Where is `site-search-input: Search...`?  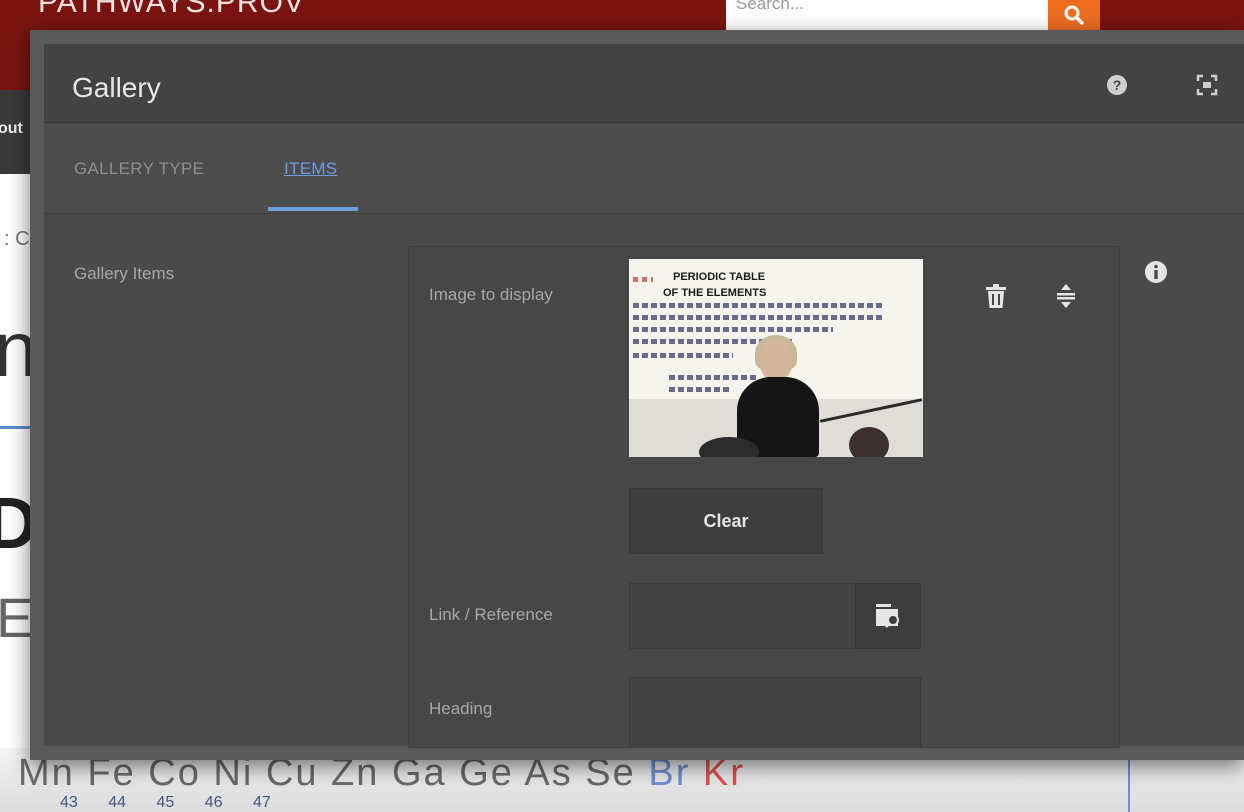 site-search-input: Search... is located at coordinates (887, 15).